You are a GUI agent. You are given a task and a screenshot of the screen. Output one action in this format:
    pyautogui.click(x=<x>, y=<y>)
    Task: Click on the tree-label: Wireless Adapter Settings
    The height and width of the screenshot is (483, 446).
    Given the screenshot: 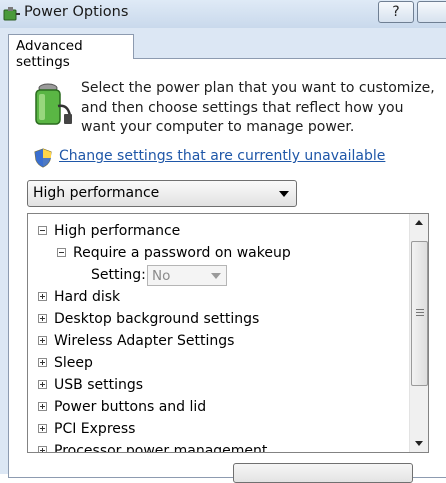 What is the action you would take?
    pyautogui.click(x=144, y=341)
    